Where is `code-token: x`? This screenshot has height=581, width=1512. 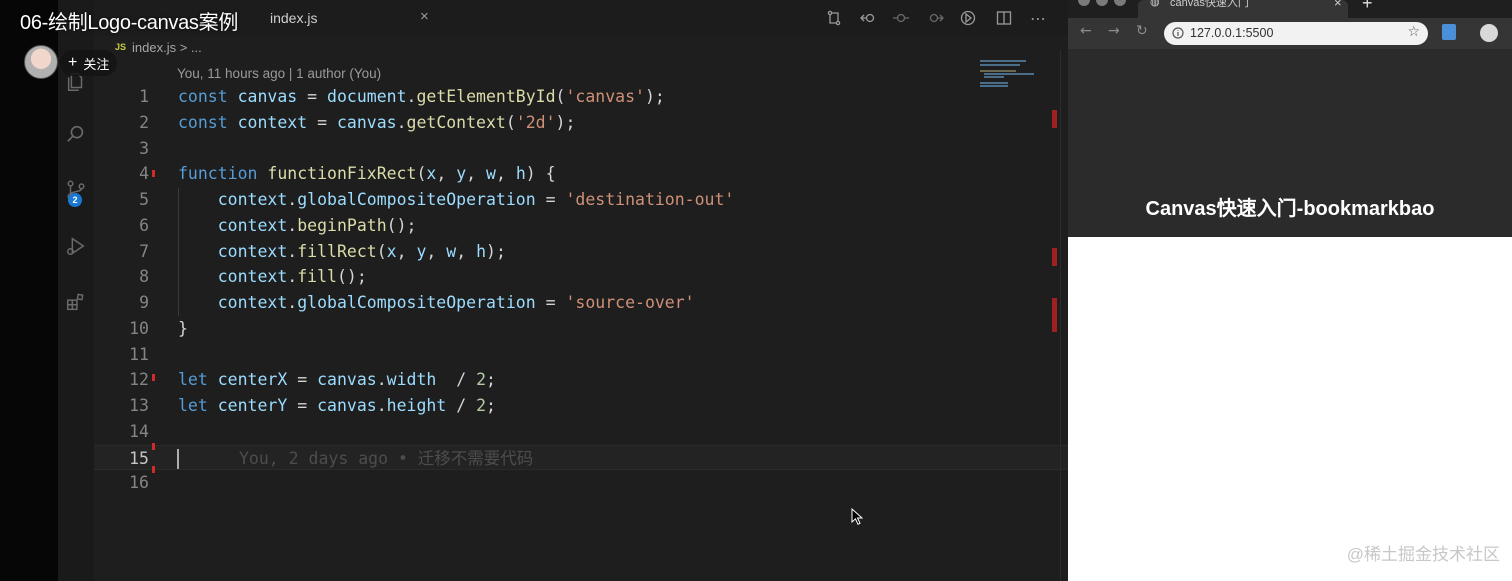
code-token: x is located at coordinates (431, 174).